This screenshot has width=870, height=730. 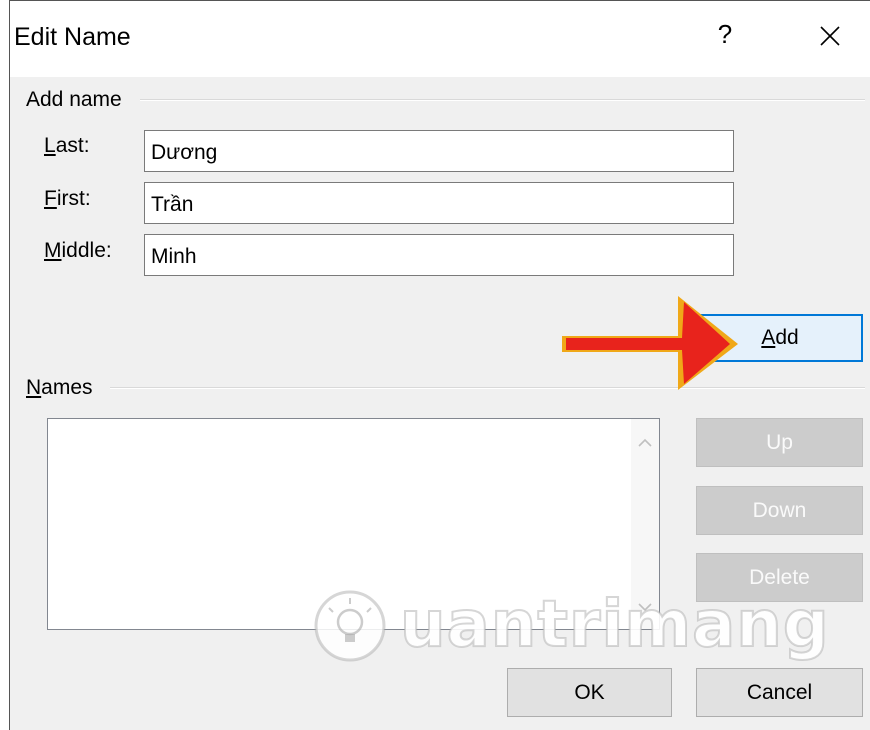 I want to click on title-bar: Edit Name ?, so click(x=440, y=39).